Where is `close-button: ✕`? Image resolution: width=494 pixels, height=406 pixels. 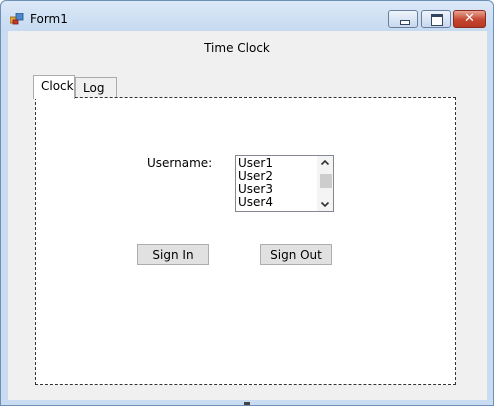
close-button: ✕ is located at coordinates (469, 19).